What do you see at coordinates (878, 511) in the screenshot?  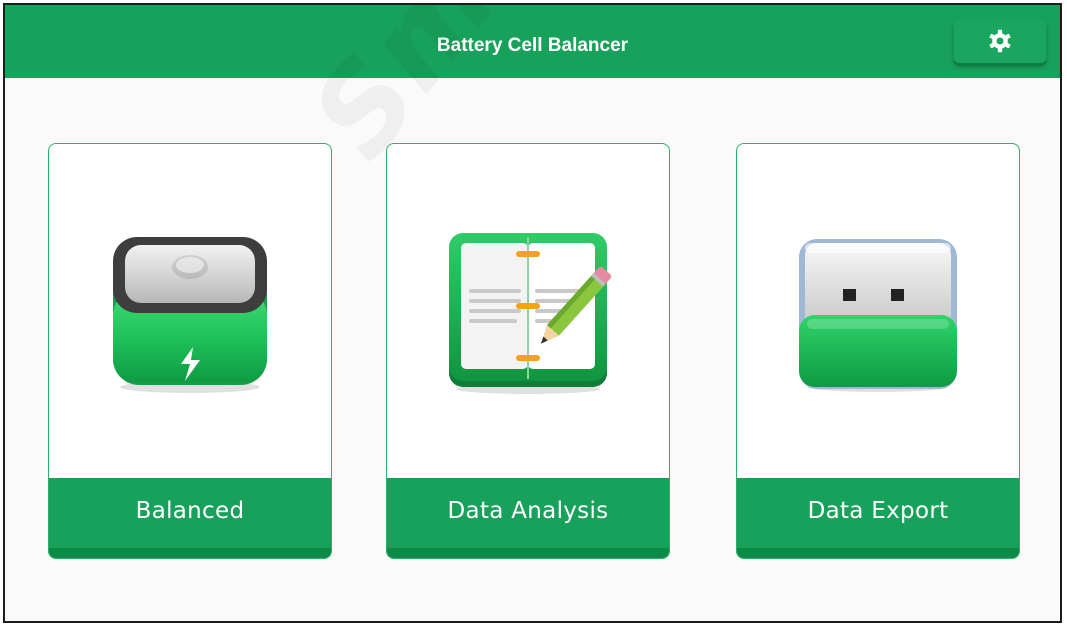 I see `data-export-label: Data Export` at bounding box center [878, 511].